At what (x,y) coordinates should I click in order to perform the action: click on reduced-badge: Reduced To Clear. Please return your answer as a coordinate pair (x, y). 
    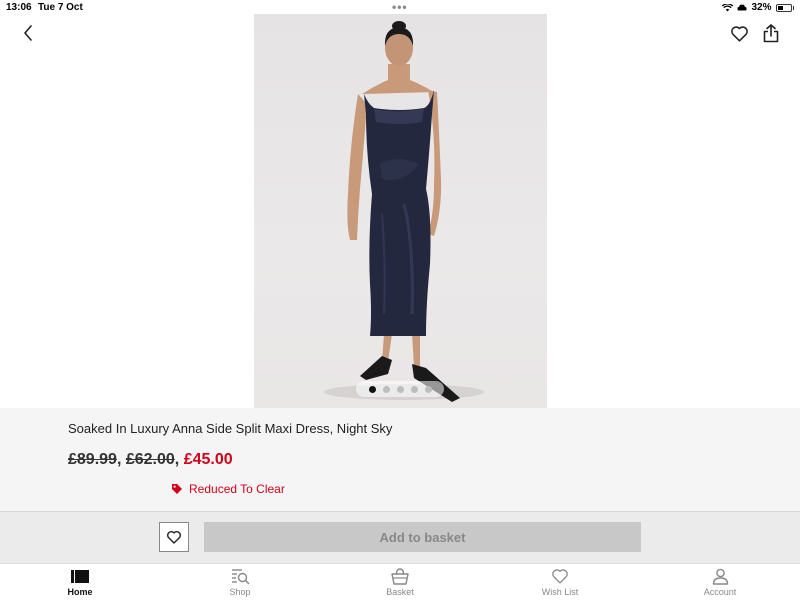
    Looking at the image, I should click on (228, 489).